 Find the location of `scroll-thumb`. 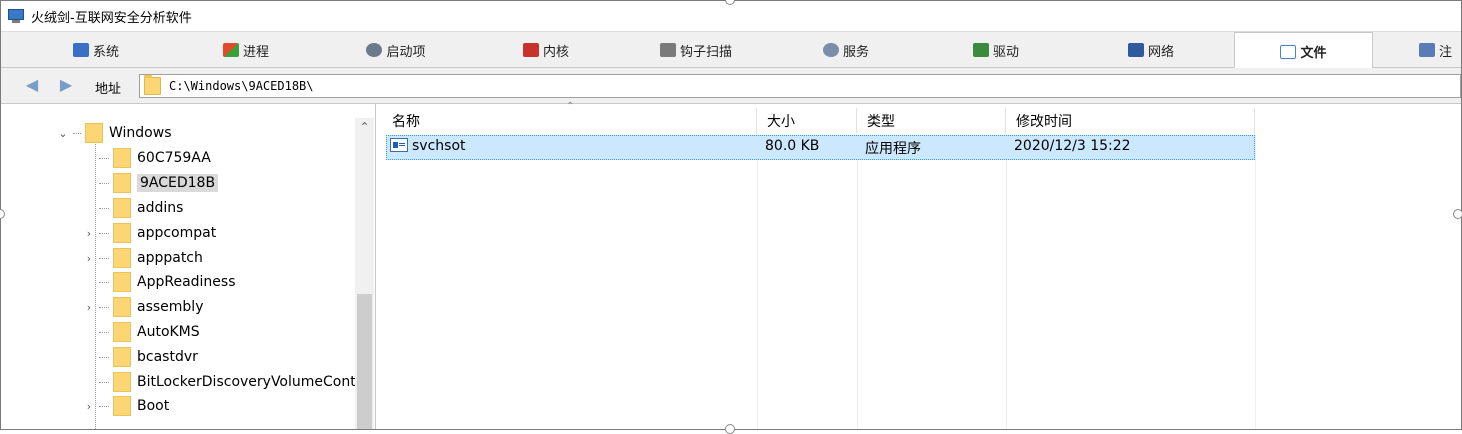

scroll-thumb is located at coordinates (364, 361).